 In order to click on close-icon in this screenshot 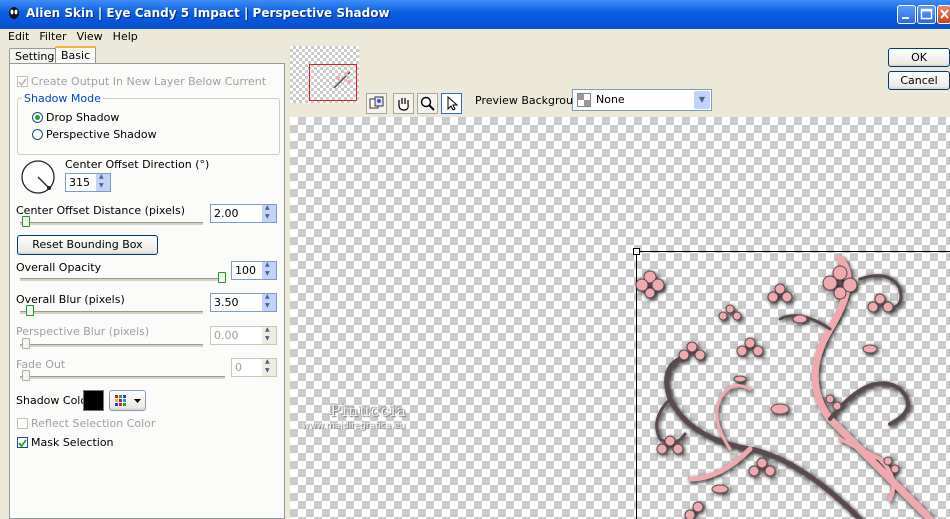, I will do `click(944, 14)`.